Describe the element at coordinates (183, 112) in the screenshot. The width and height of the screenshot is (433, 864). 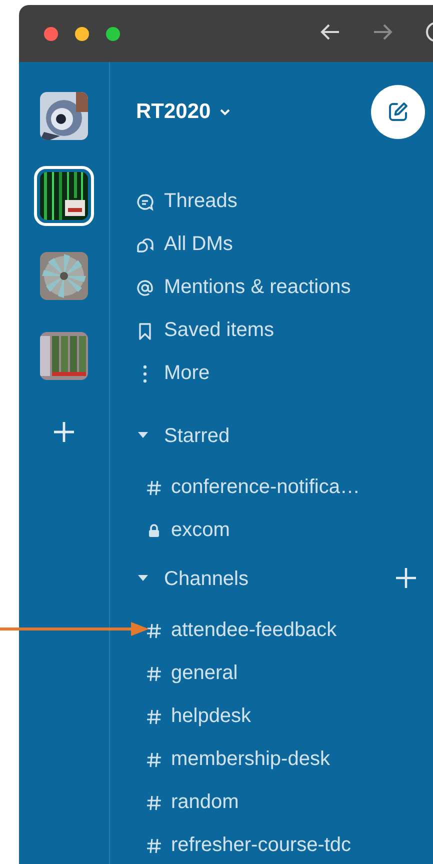
I see `workspace-menu: RT2020` at that location.